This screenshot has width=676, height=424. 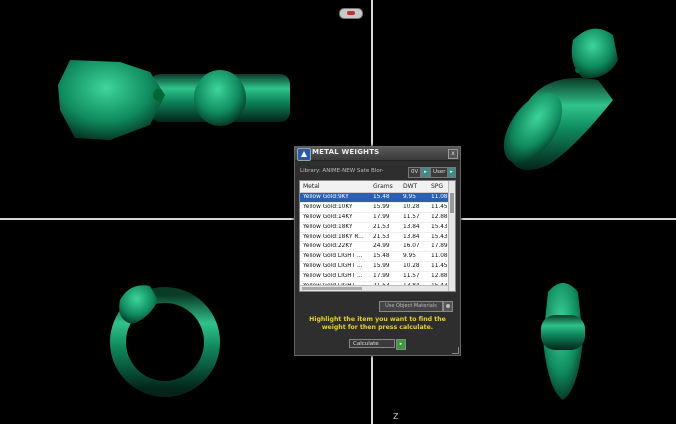 I want to click on table-header: Metal Grams DWT SPG, so click(x=374, y=187).